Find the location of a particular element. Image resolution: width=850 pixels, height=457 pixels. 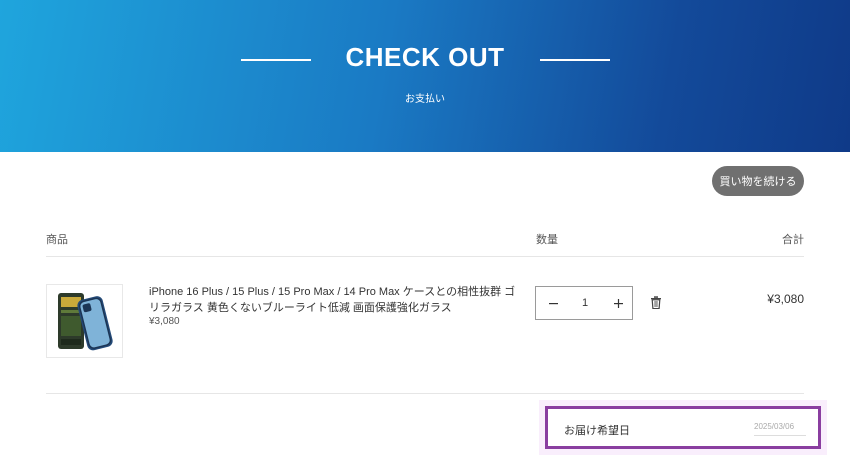

continue-shopping-button: 買い物を続ける is located at coordinates (758, 181).